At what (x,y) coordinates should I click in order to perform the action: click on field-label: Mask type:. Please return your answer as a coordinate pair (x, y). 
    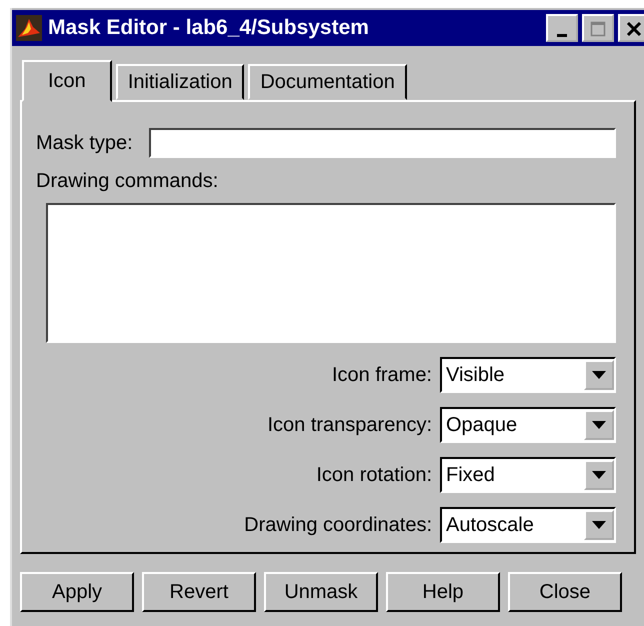
    Looking at the image, I should click on (84, 143).